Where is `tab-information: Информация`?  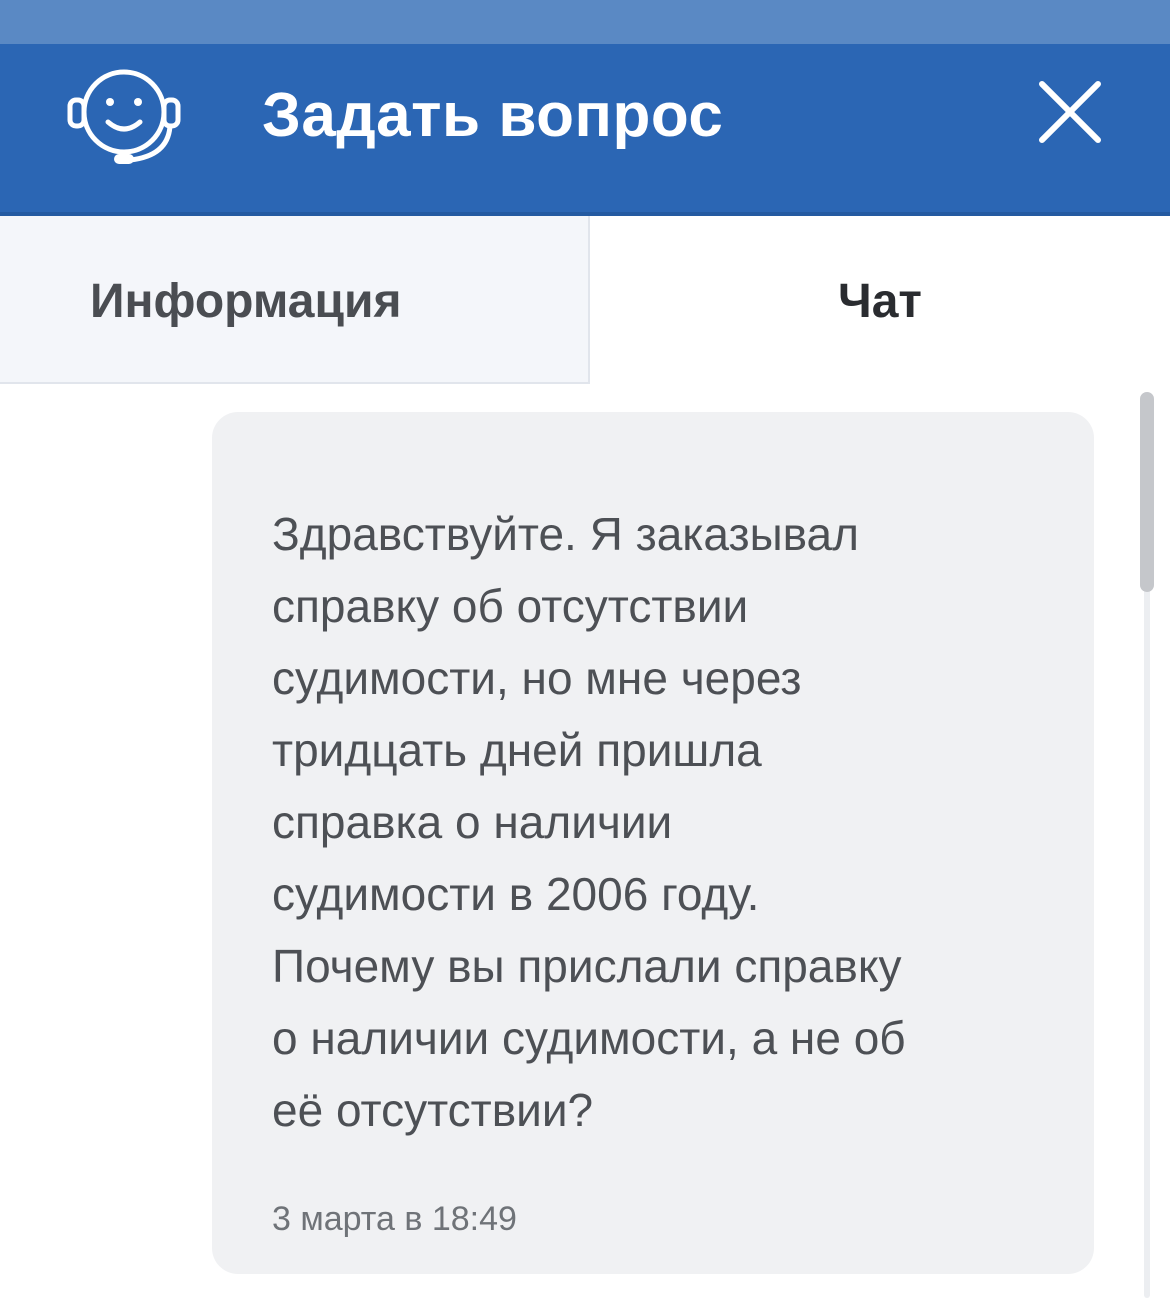 tab-information: Информация is located at coordinates (295, 300).